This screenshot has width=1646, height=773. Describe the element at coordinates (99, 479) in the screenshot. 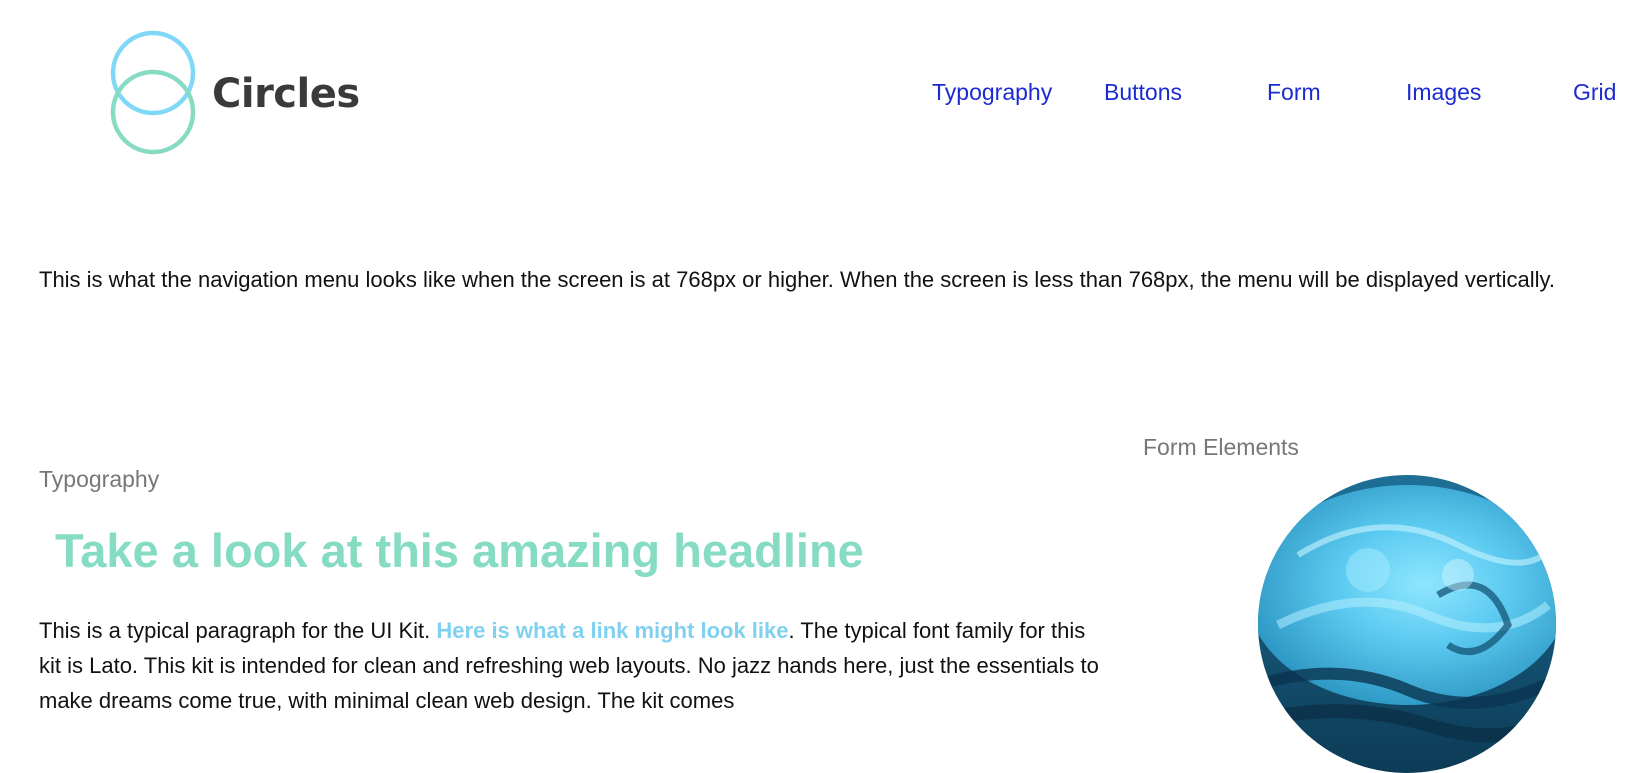

I see `typography-section-label: Typography` at that location.